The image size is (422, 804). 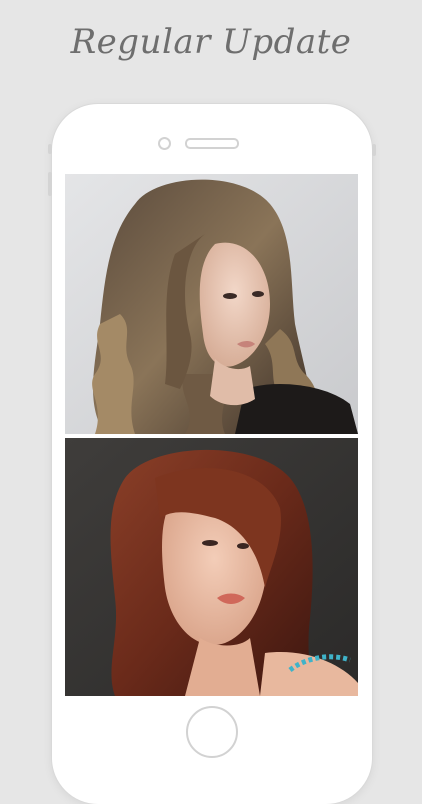 What do you see at coordinates (211, 42) in the screenshot?
I see `headline-title: Regular Update` at bounding box center [211, 42].